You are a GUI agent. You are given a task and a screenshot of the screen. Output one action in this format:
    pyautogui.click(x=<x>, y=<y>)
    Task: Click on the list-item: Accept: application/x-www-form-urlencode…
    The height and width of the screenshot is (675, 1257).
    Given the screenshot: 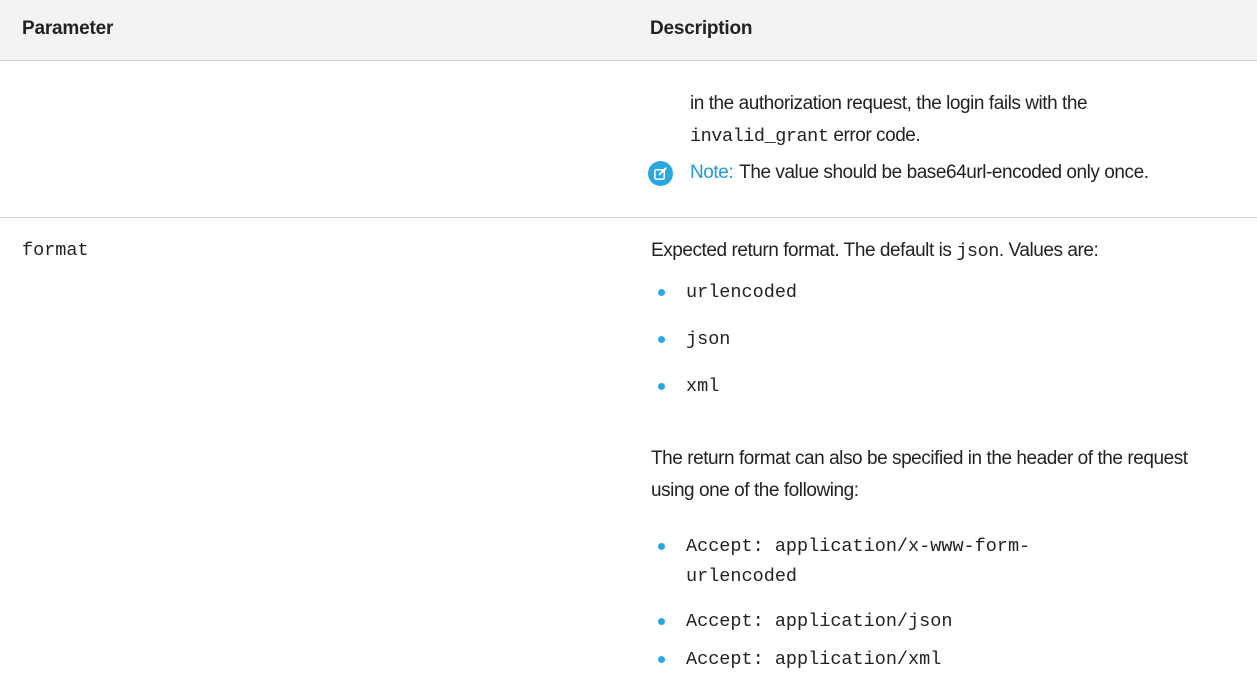 What is the action you would take?
    pyautogui.click(x=928, y=562)
    